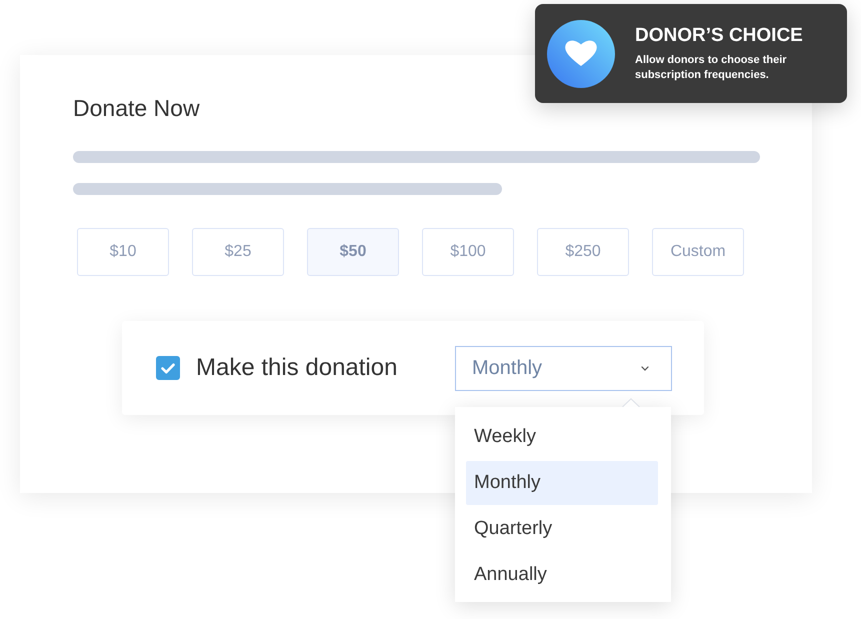  What do you see at coordinates (562, 436) in the screenshot?
I see `dropdown-option: Weekly` at bounding box center [562, 436].